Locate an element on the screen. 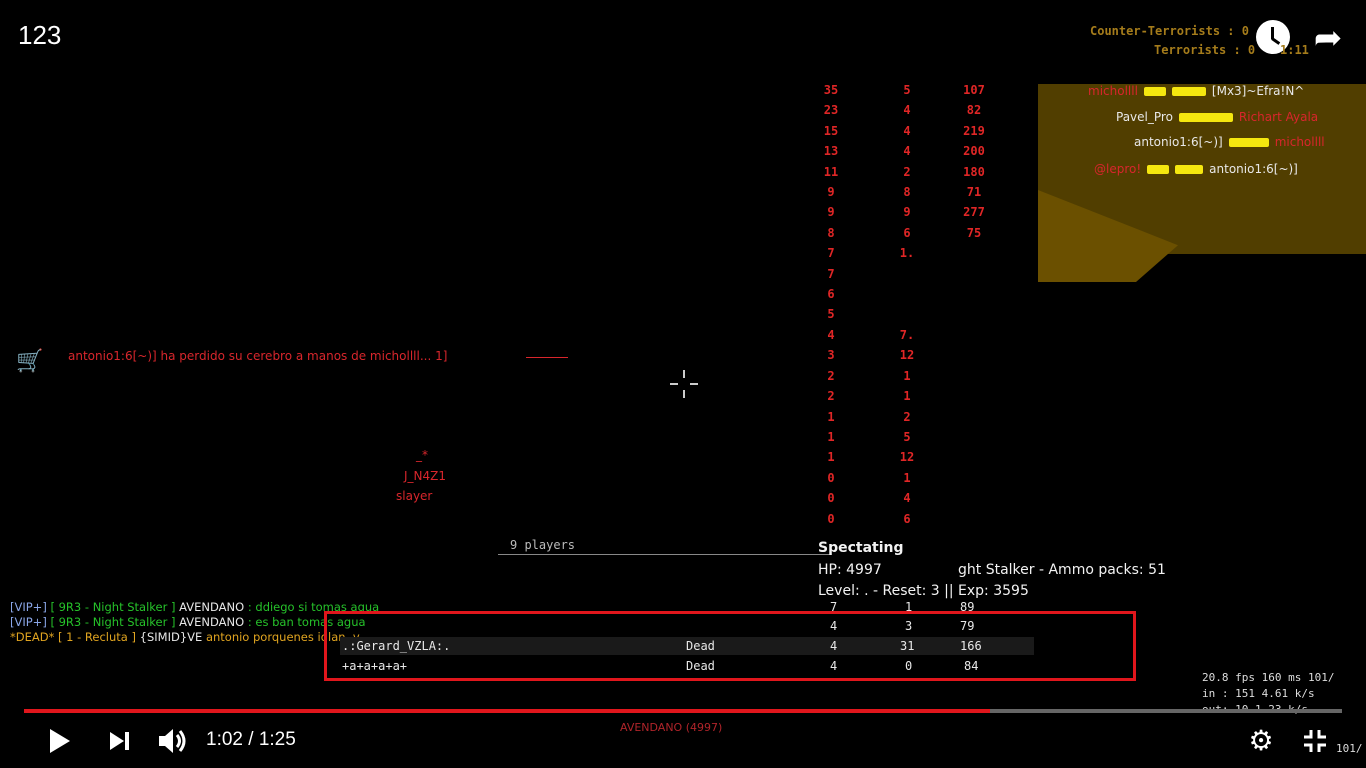  stat-value: 82 is located at coordinates (974, 110).